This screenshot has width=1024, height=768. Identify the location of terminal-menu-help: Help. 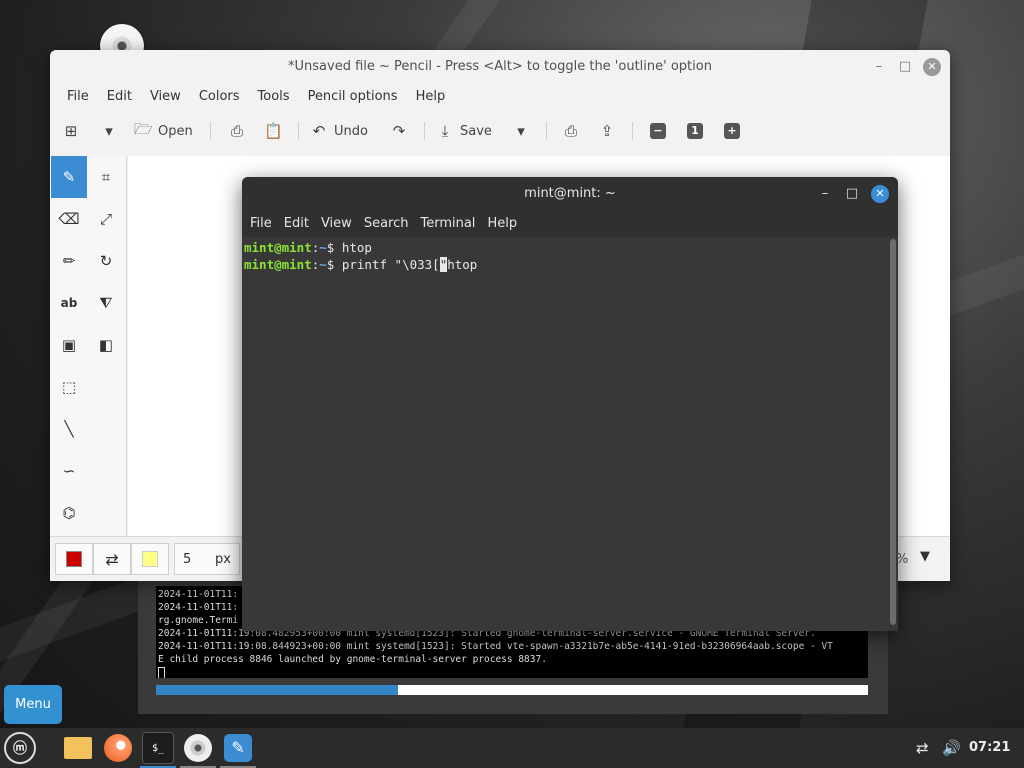
(502, 224).